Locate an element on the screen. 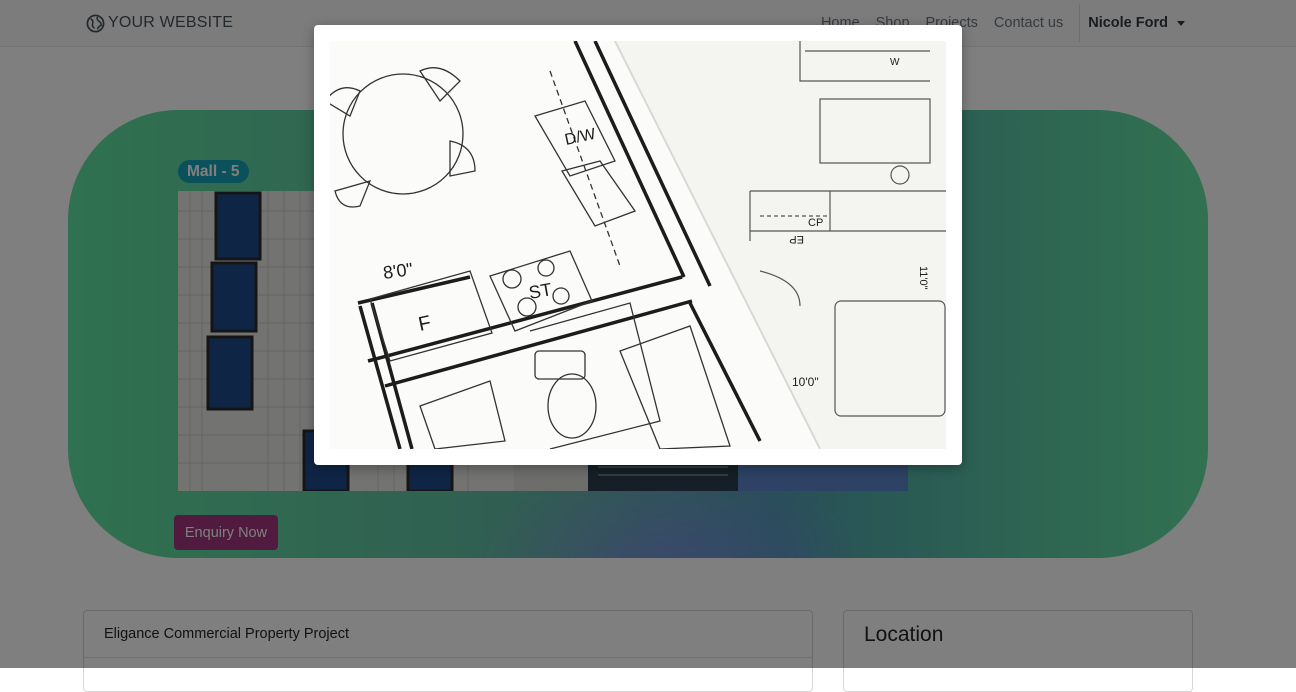 This screenshot has height=692, width=1296. svg-text: 8'0" is located at coordinates (398, 271).